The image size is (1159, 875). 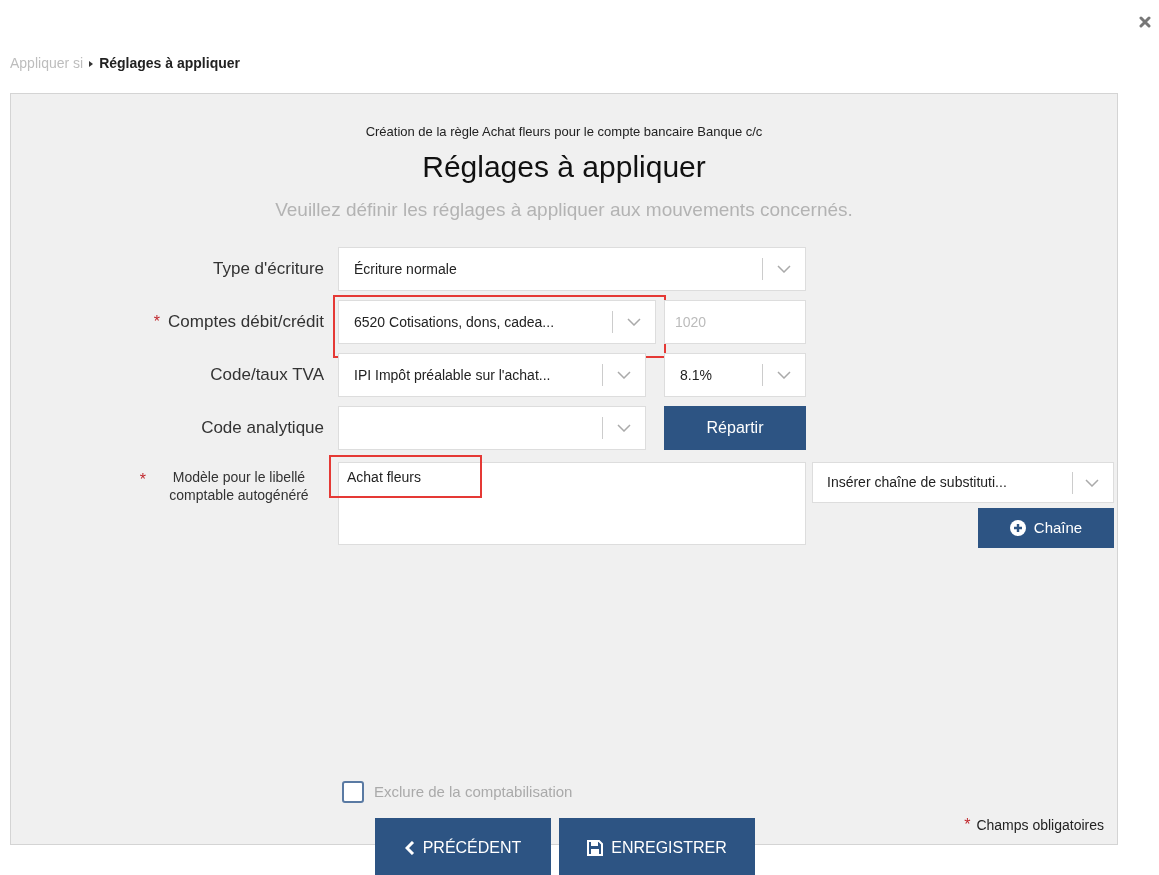 What do you see at coordinates (169, 63) in the screenshot?
I see `breadcrumb-step: Réglages à appliquer` at bounding box center [169, 63].